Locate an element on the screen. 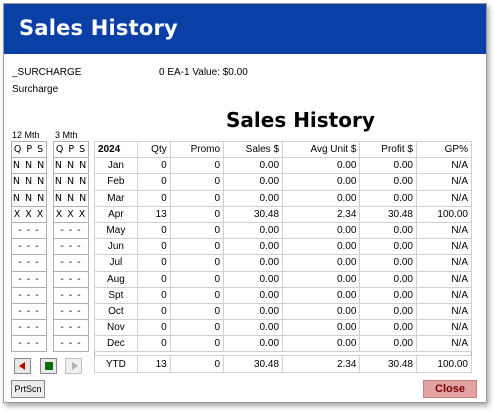 Image resolution: width=494 pixels, height=411 pixels. value-cell: 100.00 is located at coordinates (444, 214).